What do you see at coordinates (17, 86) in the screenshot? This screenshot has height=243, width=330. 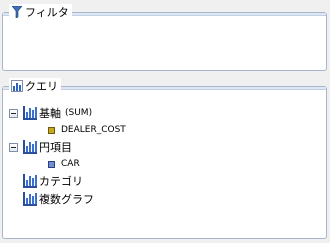 I see `bar-chart-icon` at bounding box center [17, 86].